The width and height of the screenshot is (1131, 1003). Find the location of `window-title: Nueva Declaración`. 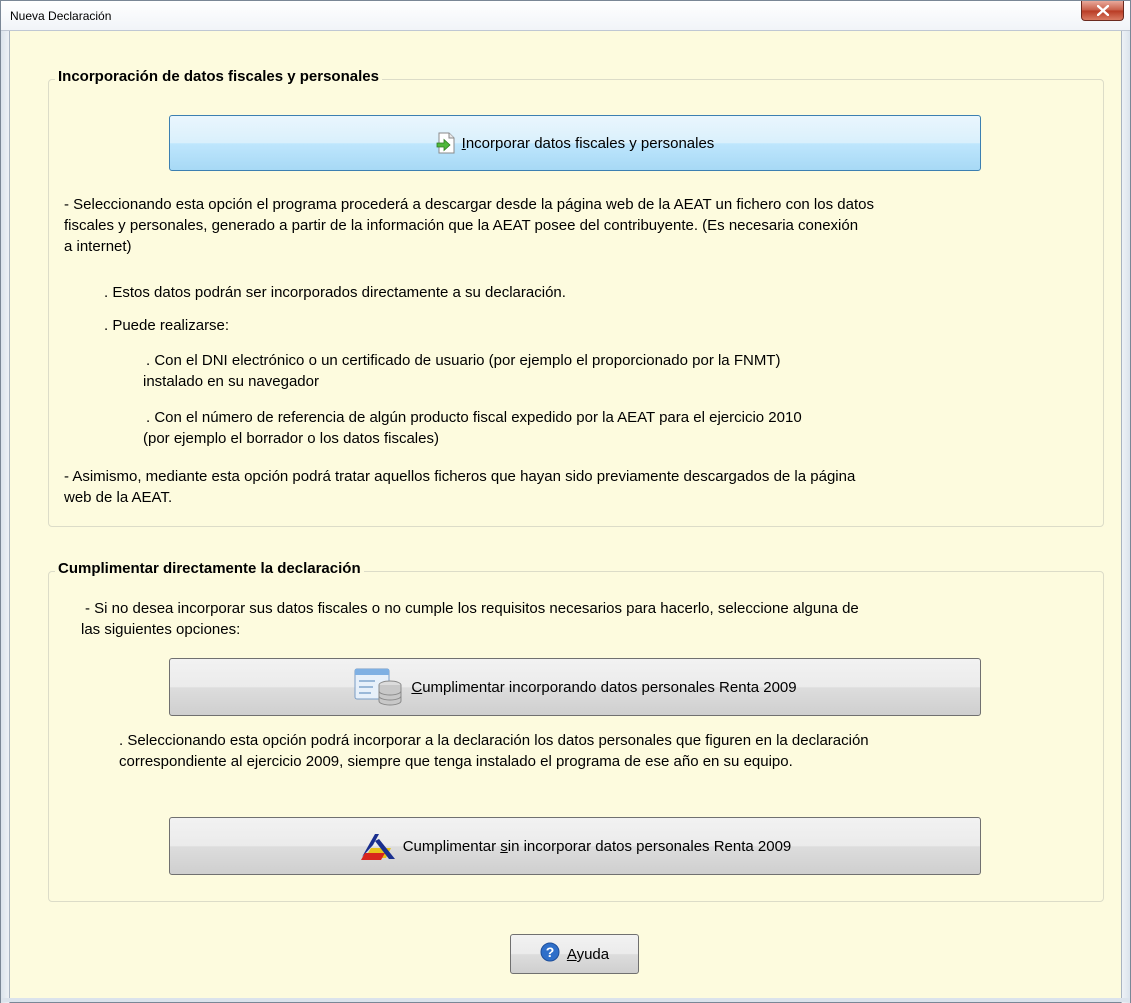

window-title: Nueva Declaración is located at coordinates (61, 16).